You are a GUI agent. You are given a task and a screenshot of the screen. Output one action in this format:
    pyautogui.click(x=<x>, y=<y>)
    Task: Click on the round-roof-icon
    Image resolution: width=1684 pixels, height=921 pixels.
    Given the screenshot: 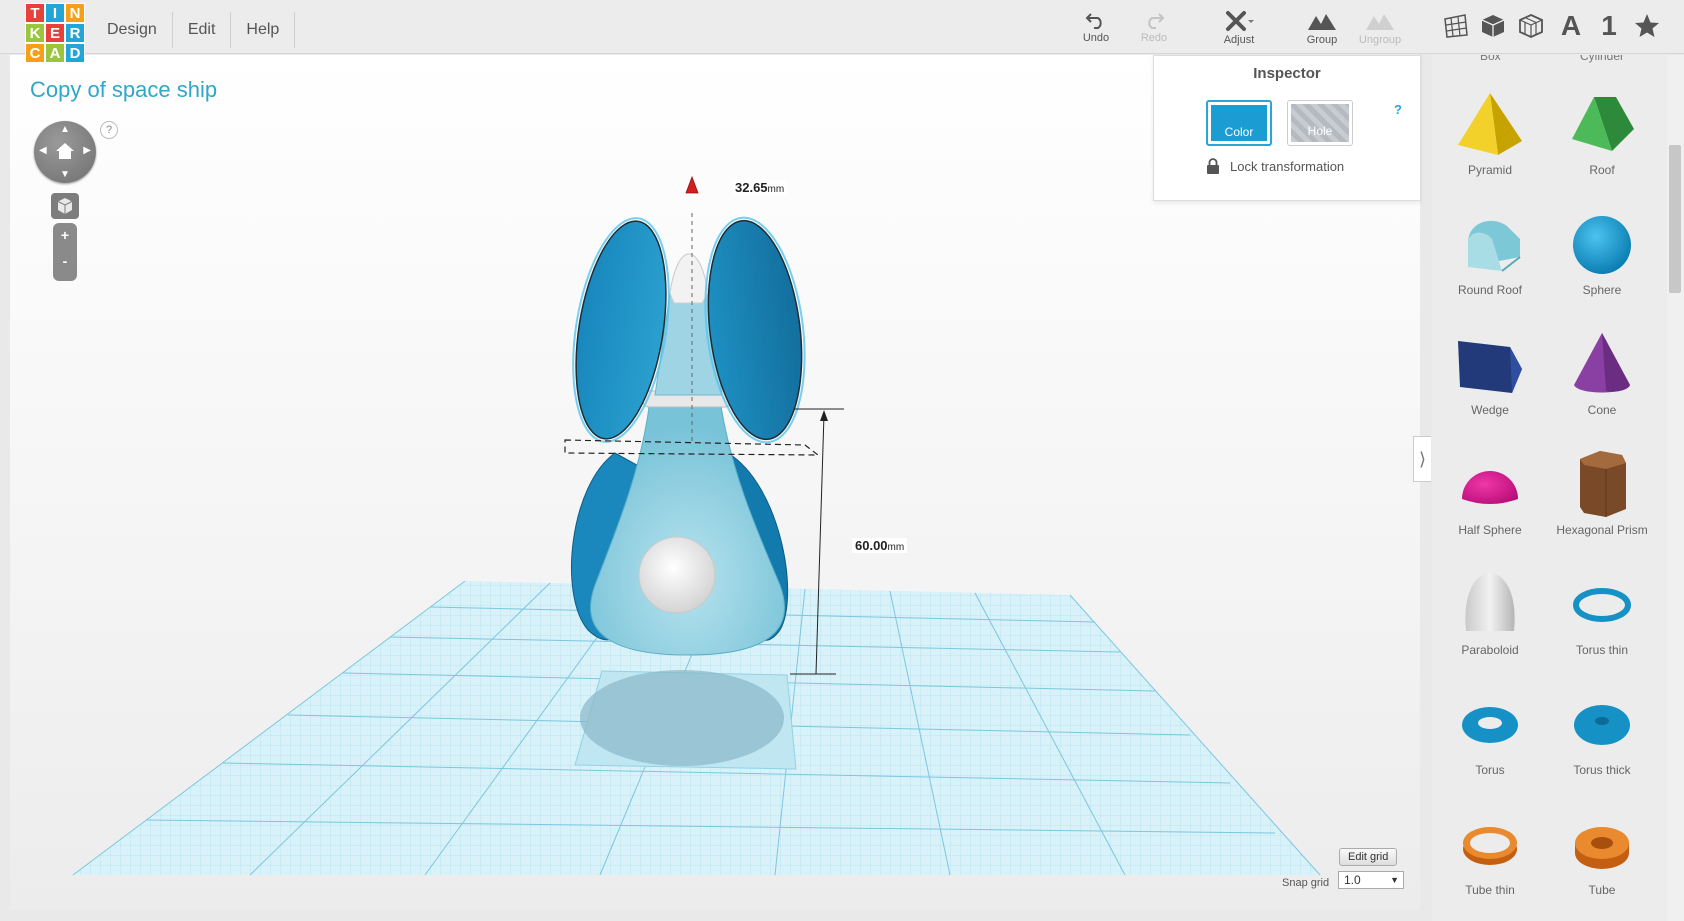 What is the action you would take?
    pyautogui.click(x=1494, y=246)
    